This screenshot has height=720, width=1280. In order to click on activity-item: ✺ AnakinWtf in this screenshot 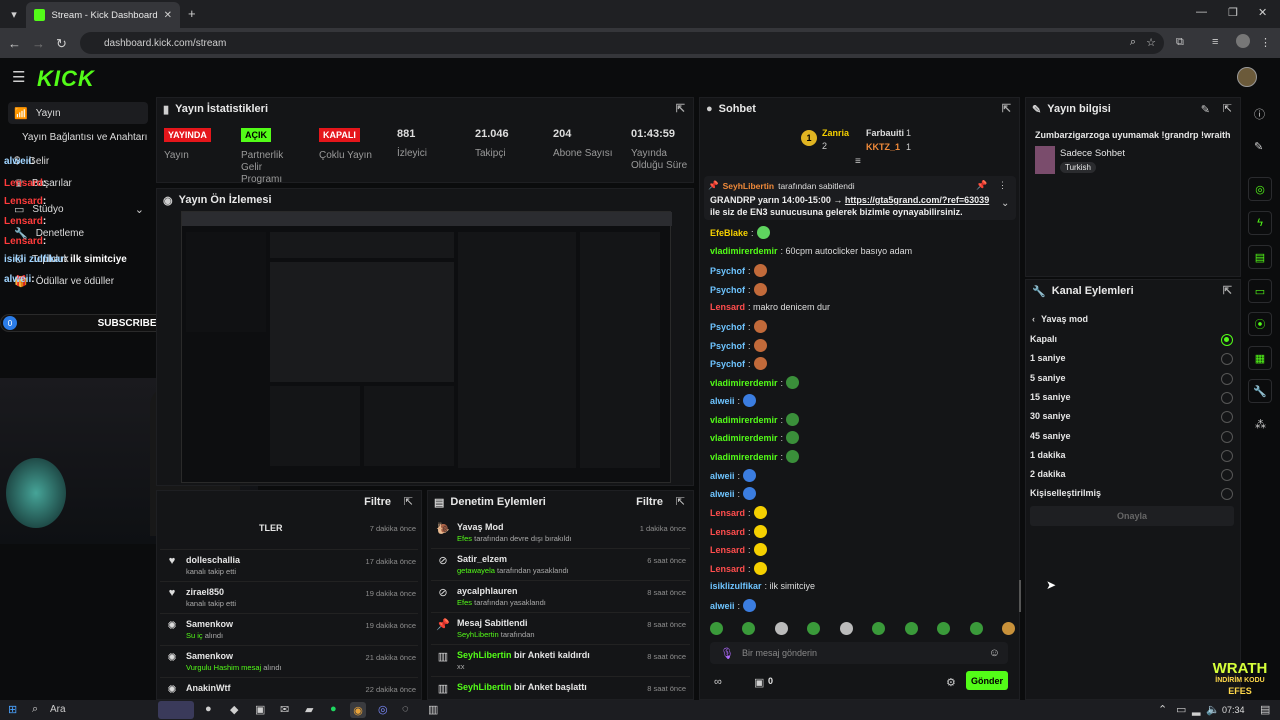, I will do `click(198, 689)`.